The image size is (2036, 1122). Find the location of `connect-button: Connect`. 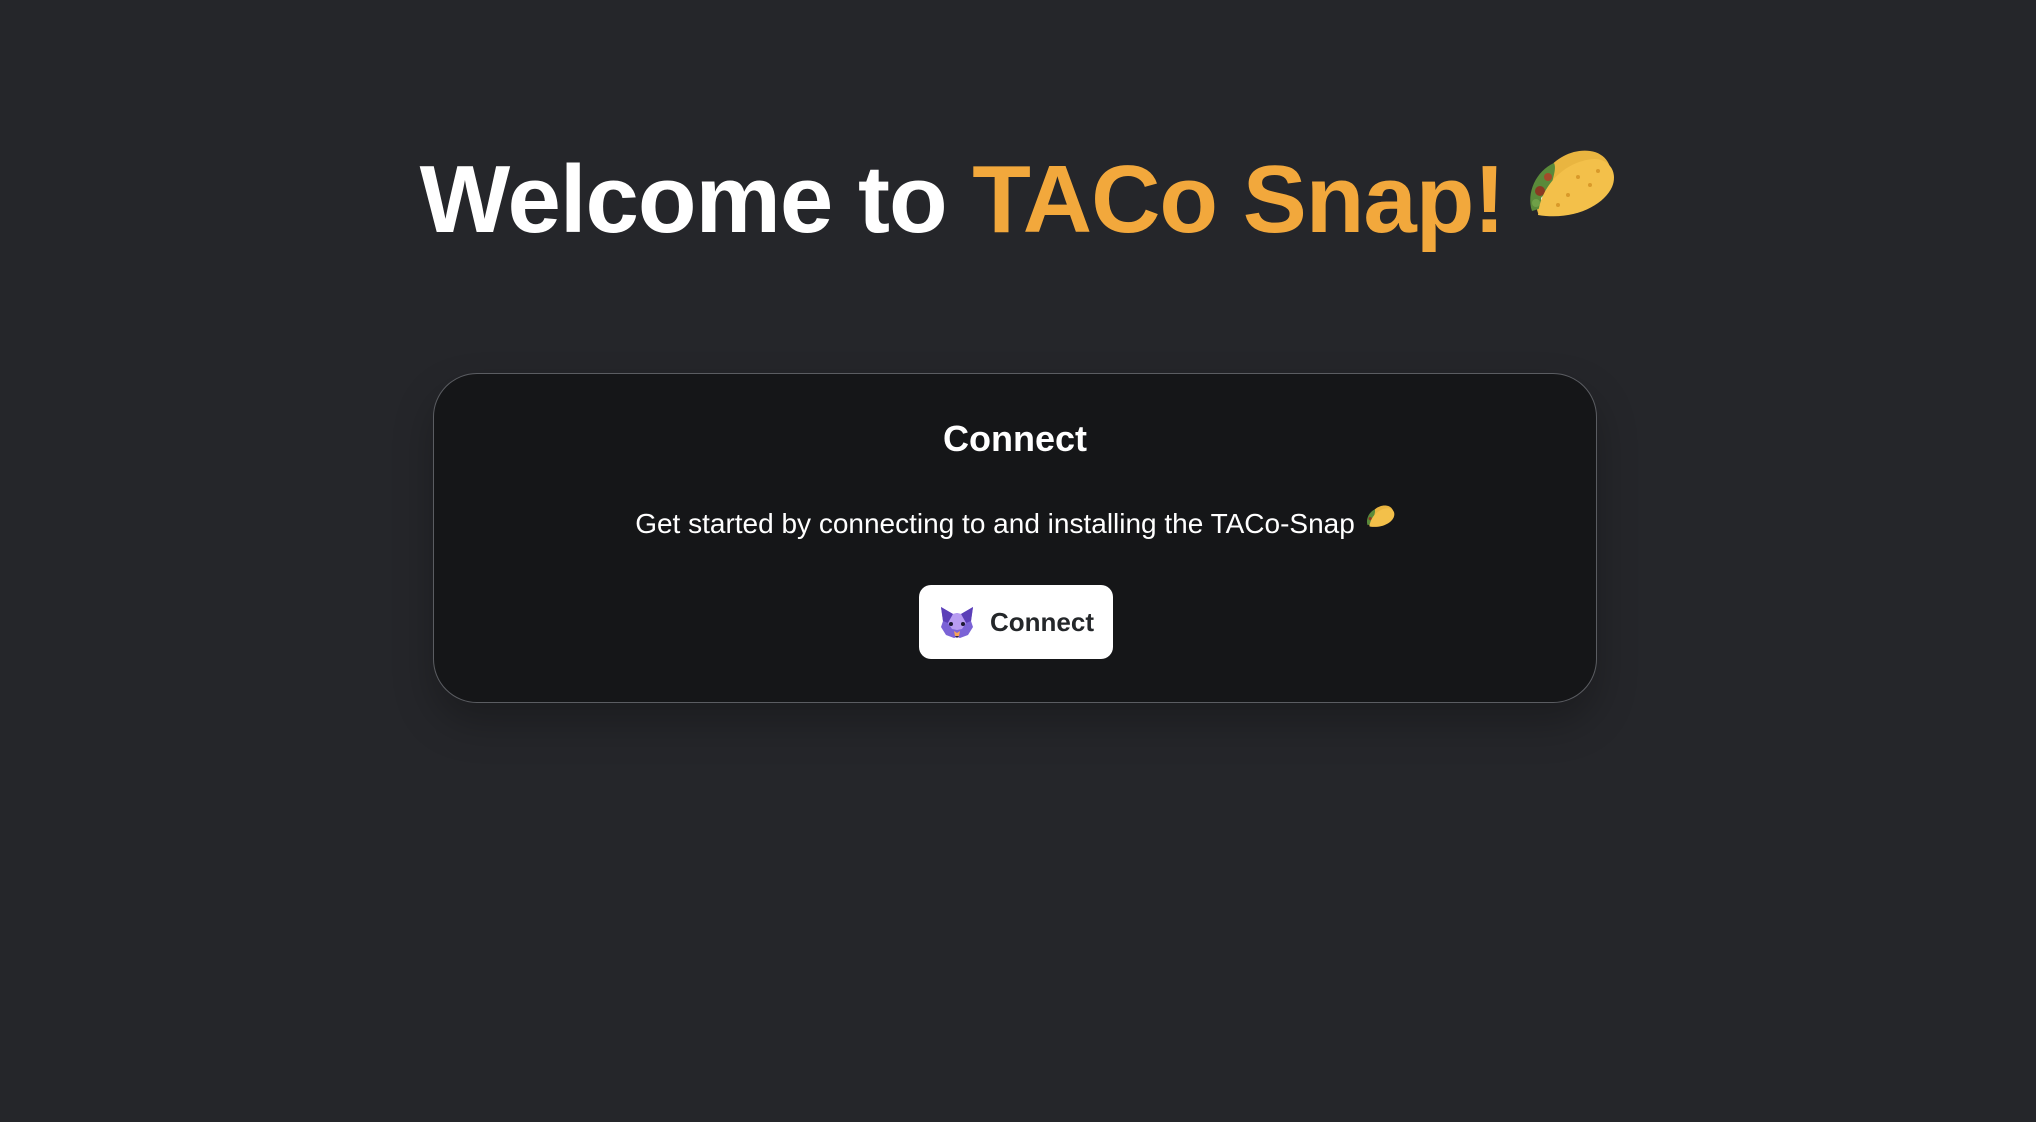

connect-button: Connect is located at coordinates (1016, 622).